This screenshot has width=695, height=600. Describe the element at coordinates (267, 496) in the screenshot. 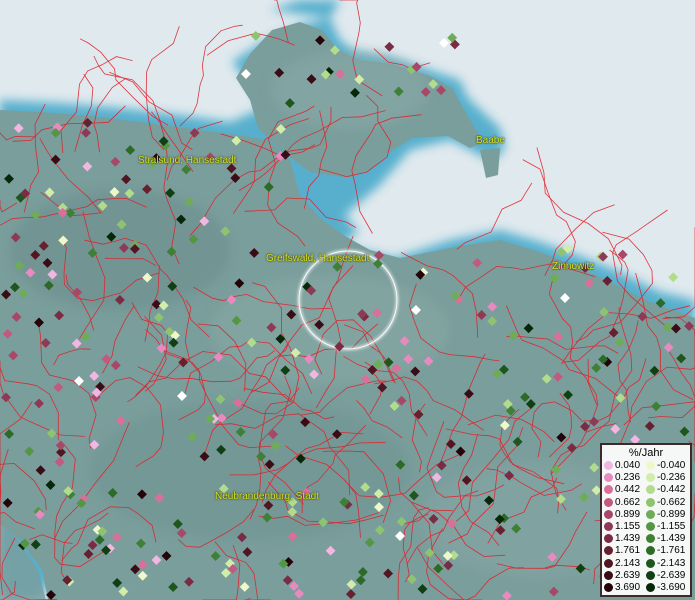

I see `city-label-neubrandenburg: Neubrandenburg, Stadt` at that location.